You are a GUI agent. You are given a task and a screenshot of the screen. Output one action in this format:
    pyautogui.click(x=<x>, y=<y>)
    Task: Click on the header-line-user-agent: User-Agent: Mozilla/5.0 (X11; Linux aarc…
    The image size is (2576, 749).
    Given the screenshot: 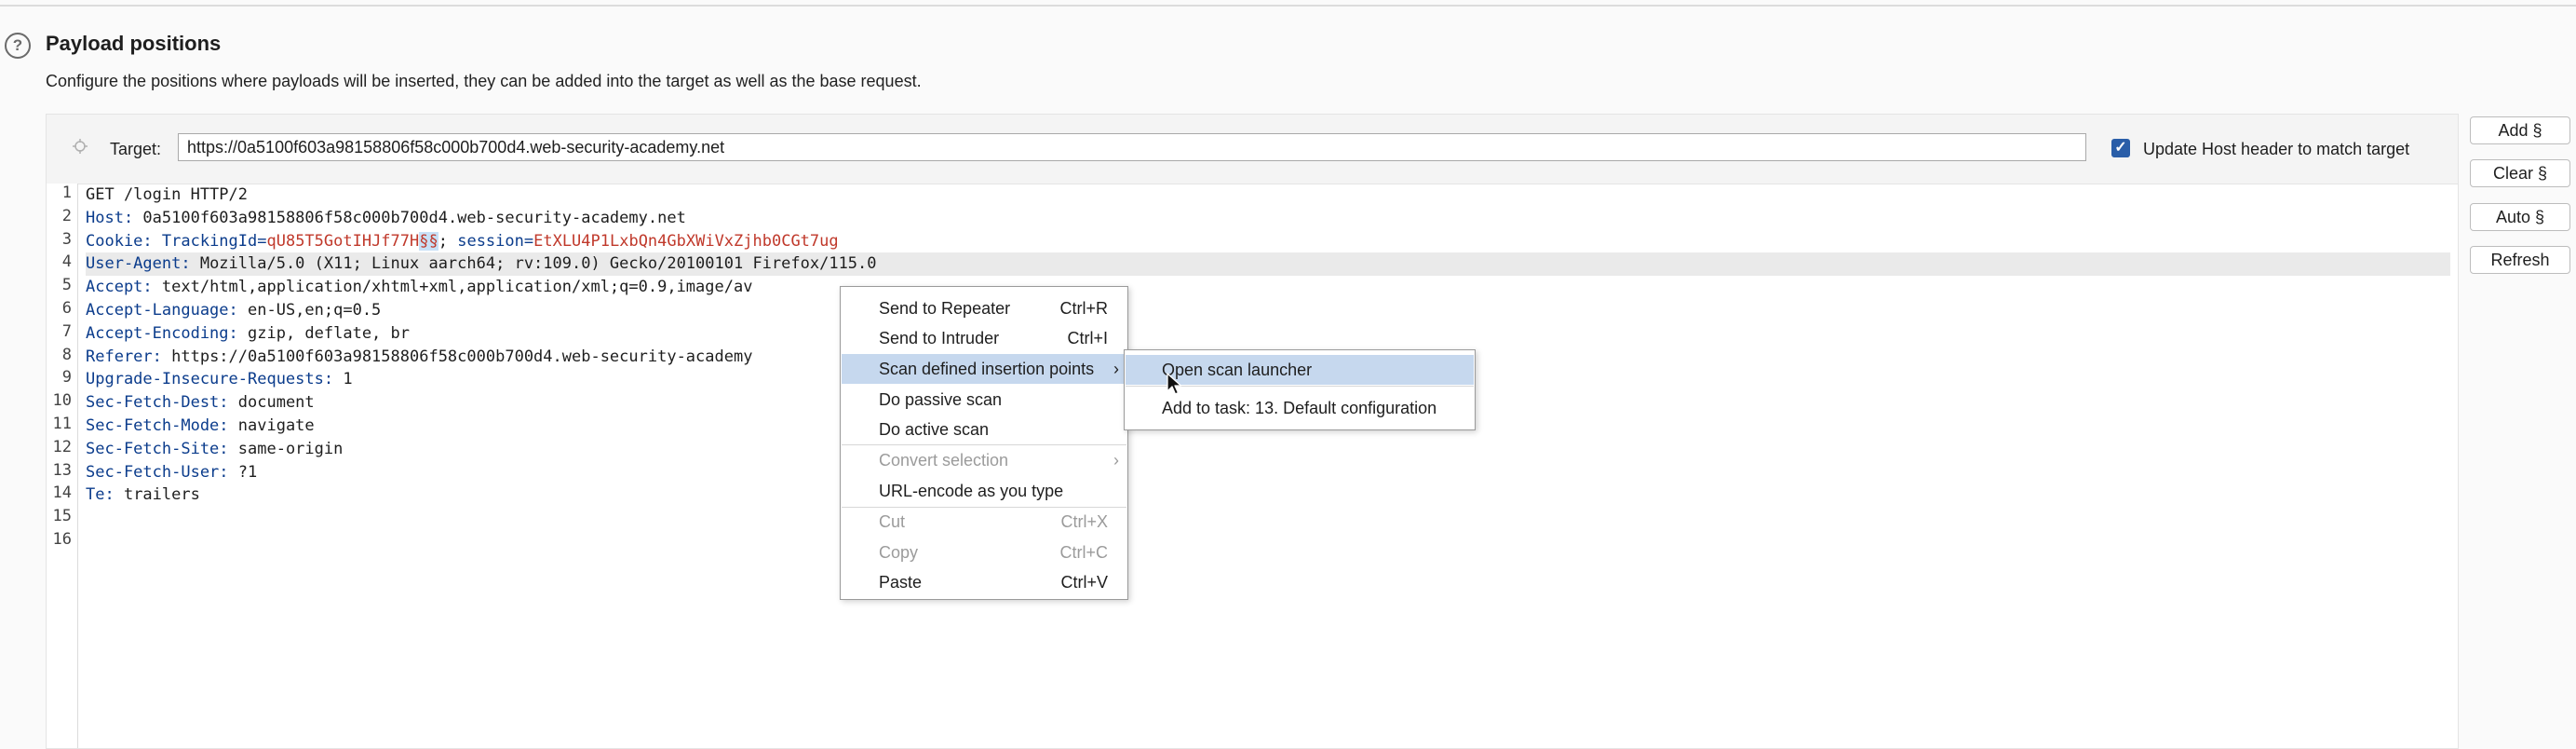 What is the action you would take?
    pyautogui.click(x=1268, y=264)
    